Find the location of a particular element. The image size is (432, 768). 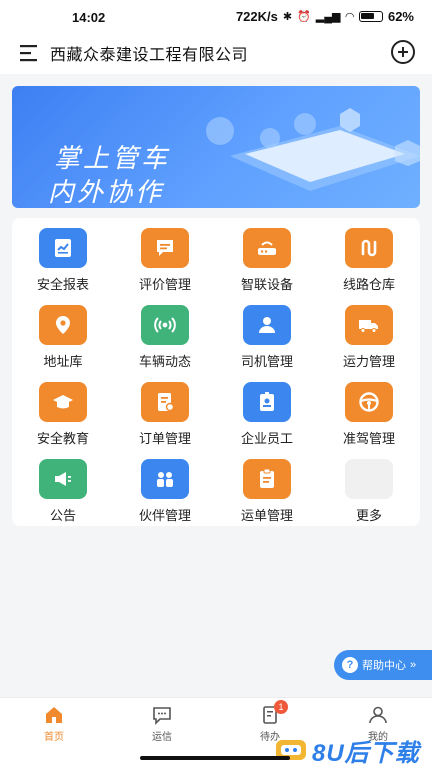

grid-item-driving-permit: 准驾管理 is located at coordinates (369, 418).